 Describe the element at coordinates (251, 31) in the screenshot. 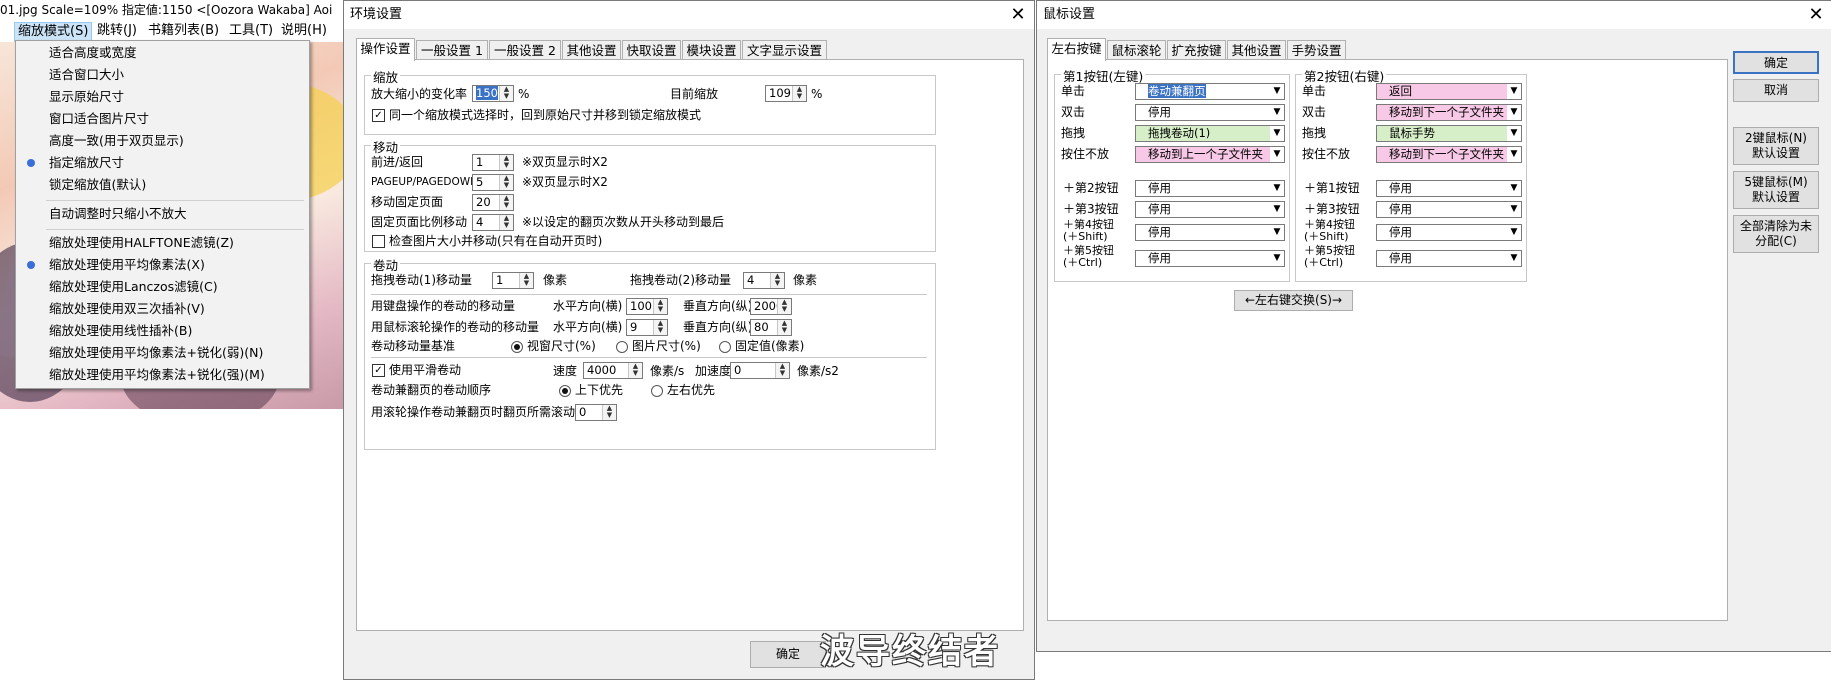

I see `menu-tools: 工具(T)` at that location.